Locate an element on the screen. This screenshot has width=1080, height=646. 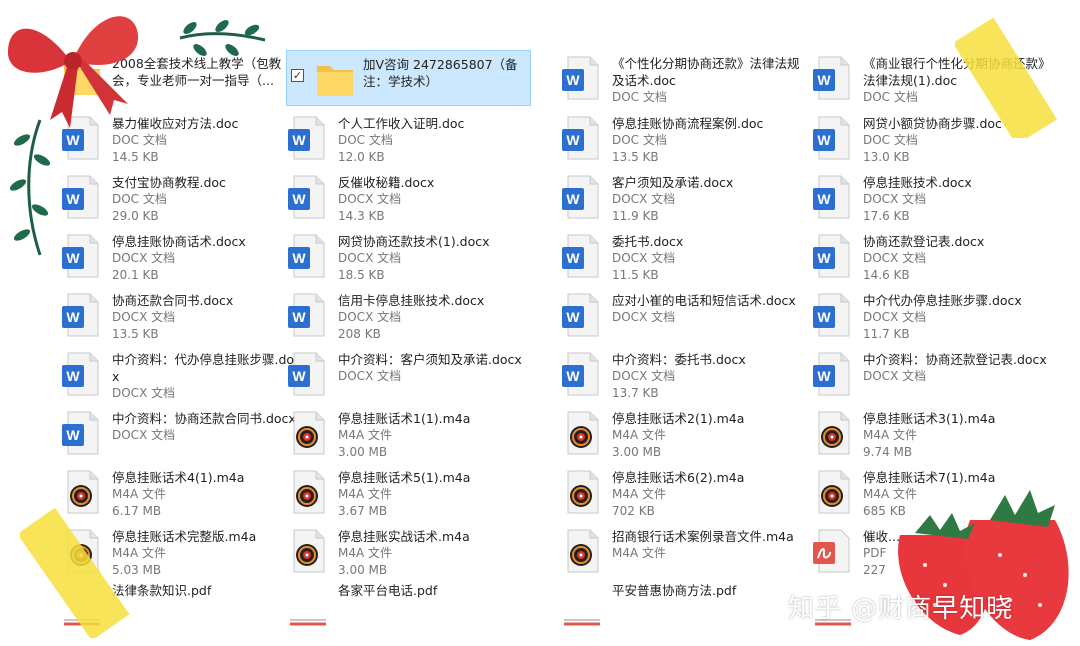
file-item: 停息挂账实战话术.m4a M4A 文件 3.00 MB is located at coordinates (408, 551).